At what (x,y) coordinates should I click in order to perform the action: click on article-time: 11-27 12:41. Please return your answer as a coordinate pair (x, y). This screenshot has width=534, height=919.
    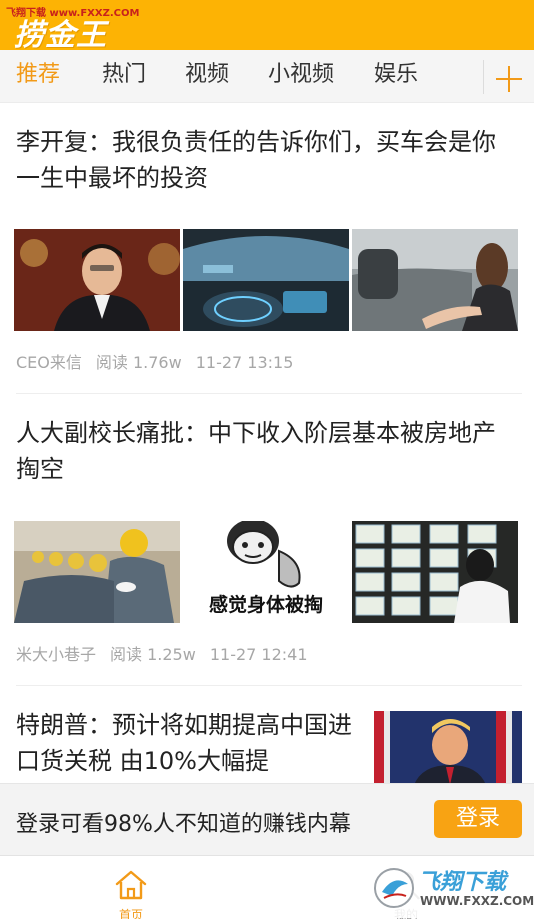
    Looking at the image, I should click on (258, 654).